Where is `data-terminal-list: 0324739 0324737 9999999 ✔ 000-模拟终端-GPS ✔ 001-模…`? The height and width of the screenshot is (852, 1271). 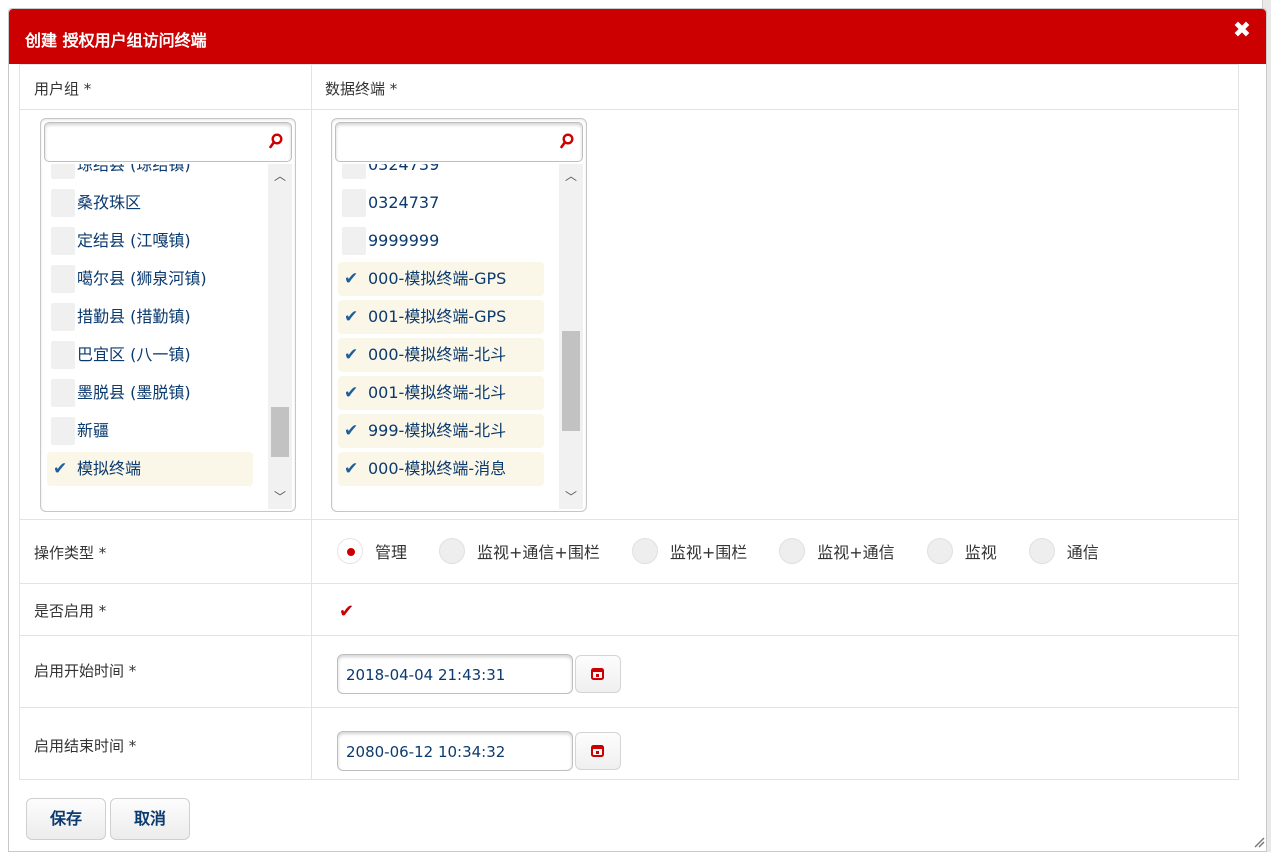 data-terminal-list: 0324739 0324737 9999999 ✔ 000-模拟终端-GPS ✔ 001-模… is located at coordinates (459, 315).